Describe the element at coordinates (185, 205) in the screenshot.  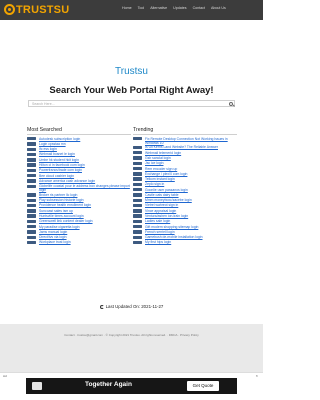
I see `list-item: Vietrel wahreot sign in` at that location.